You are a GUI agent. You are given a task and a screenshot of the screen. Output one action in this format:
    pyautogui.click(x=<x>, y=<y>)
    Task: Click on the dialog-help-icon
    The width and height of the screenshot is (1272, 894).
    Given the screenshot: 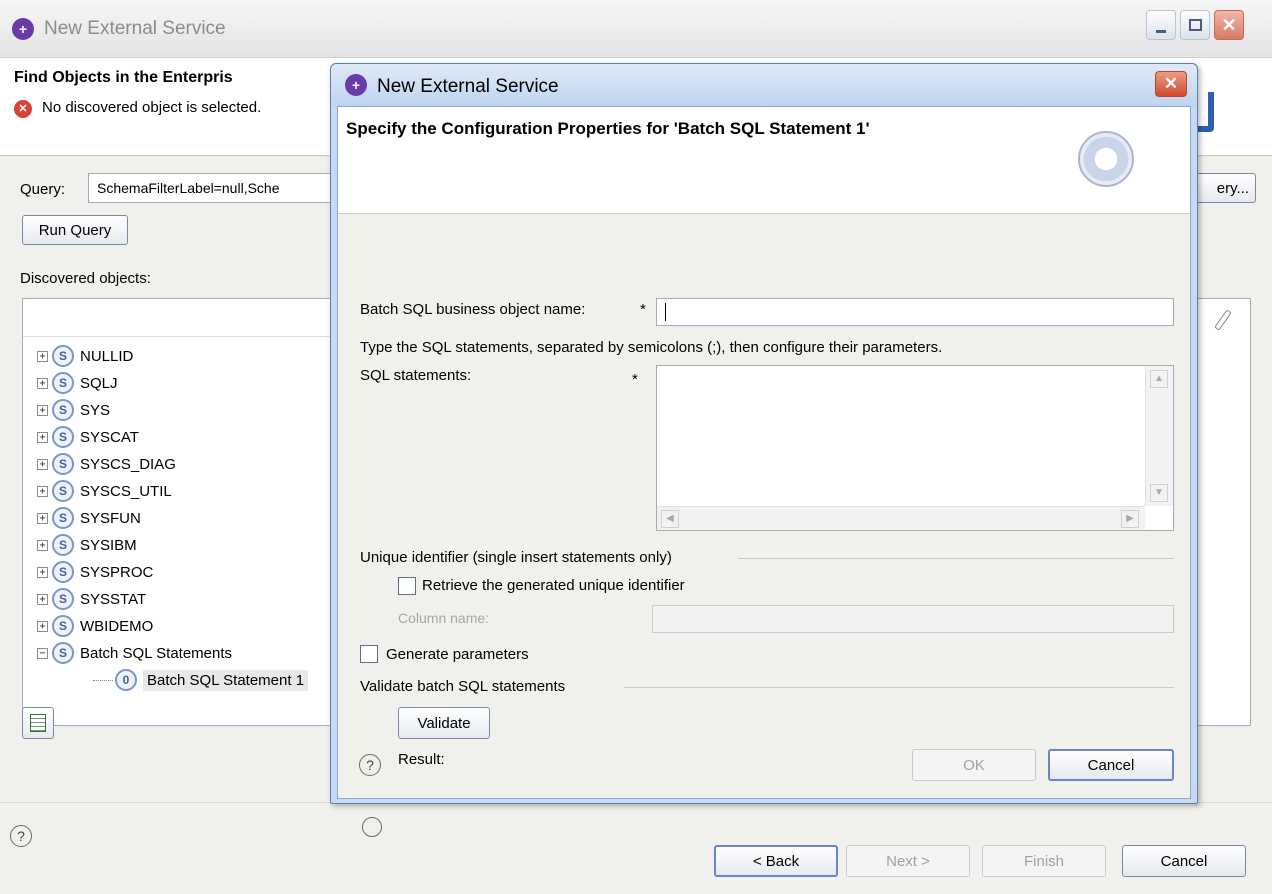 What is the action you would take?
    pyautogui.click(x=372, y=827)
    